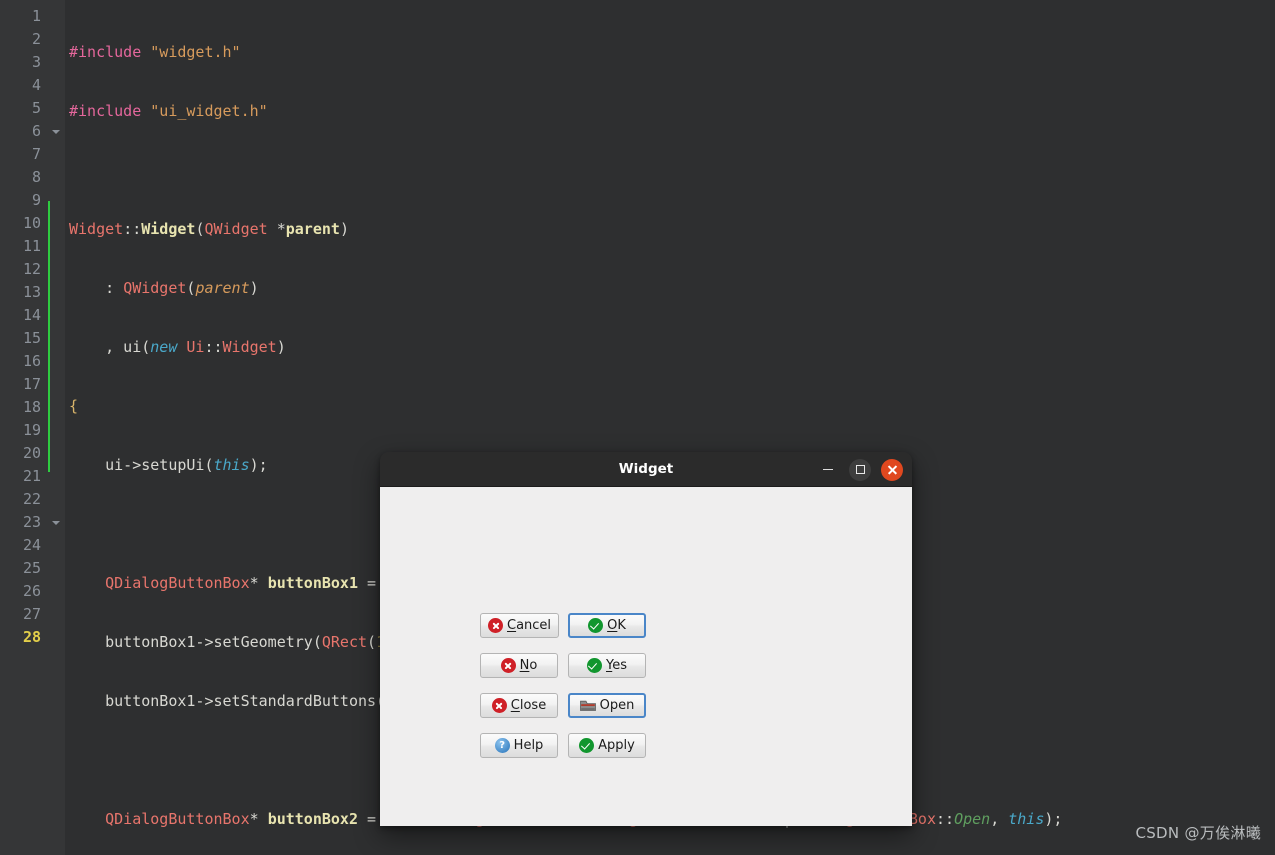  Describe the element at coordinates (502, 745) in the screenshot. I see `help-question-icon: ?` at that location.